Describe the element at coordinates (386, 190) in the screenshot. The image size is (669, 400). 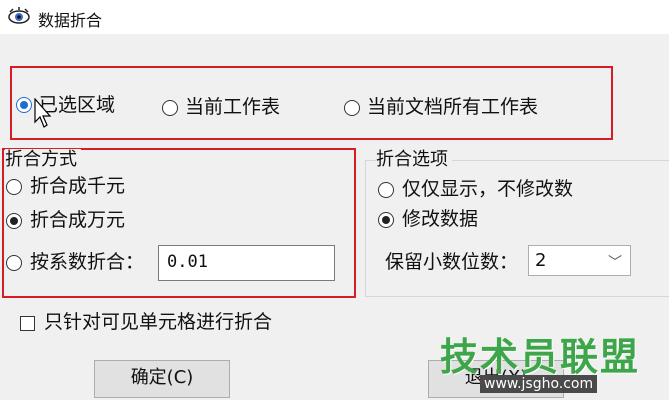
I see `option-display-only-radio` at that location.